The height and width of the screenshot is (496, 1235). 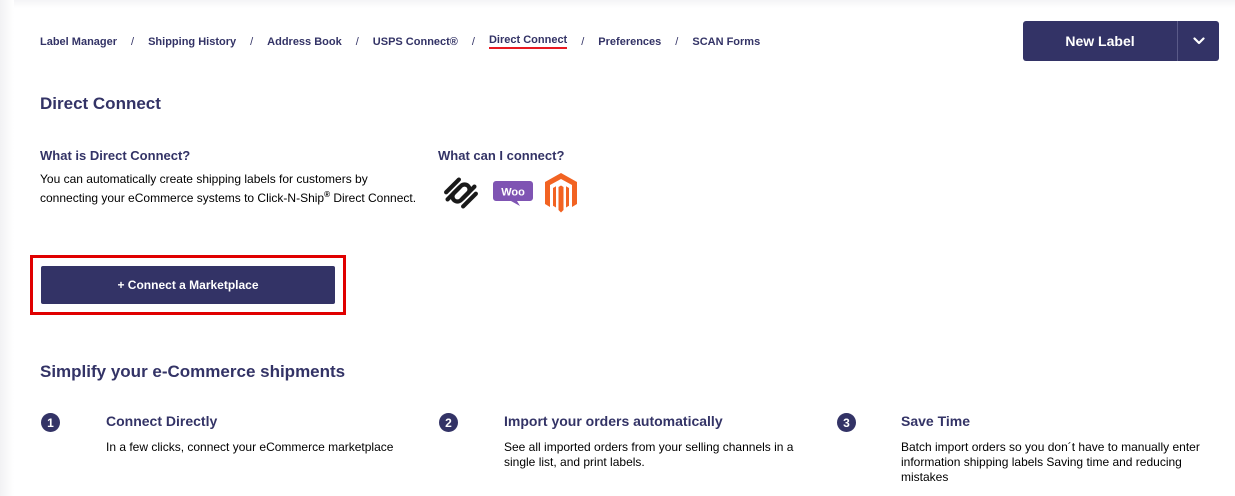 I want to click on magento-logo-icon, so click(x=561, y=193).